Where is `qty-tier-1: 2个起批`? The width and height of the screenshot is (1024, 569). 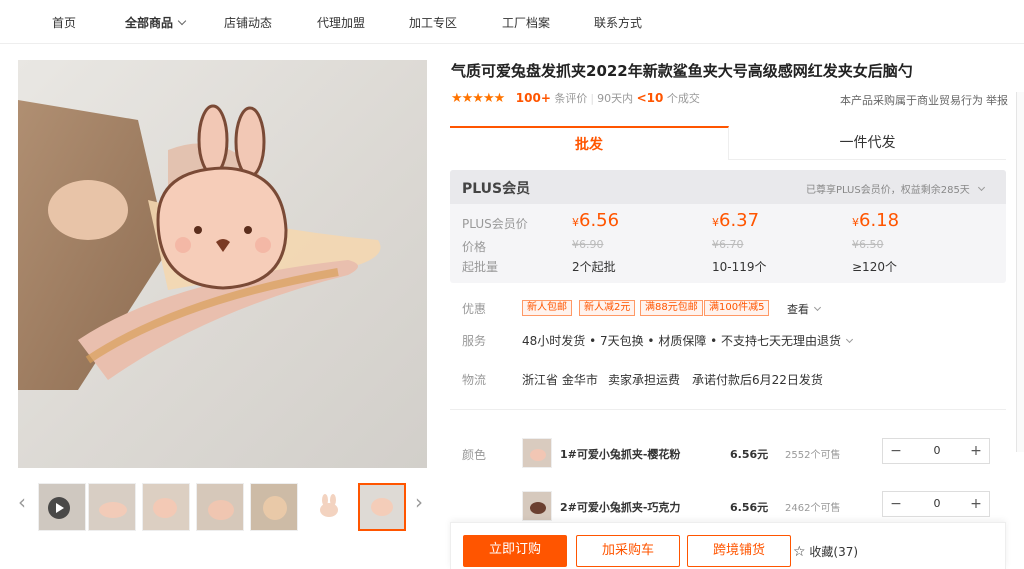
qty-tier-1: 2个起批 is located at coordinates (594, 267).